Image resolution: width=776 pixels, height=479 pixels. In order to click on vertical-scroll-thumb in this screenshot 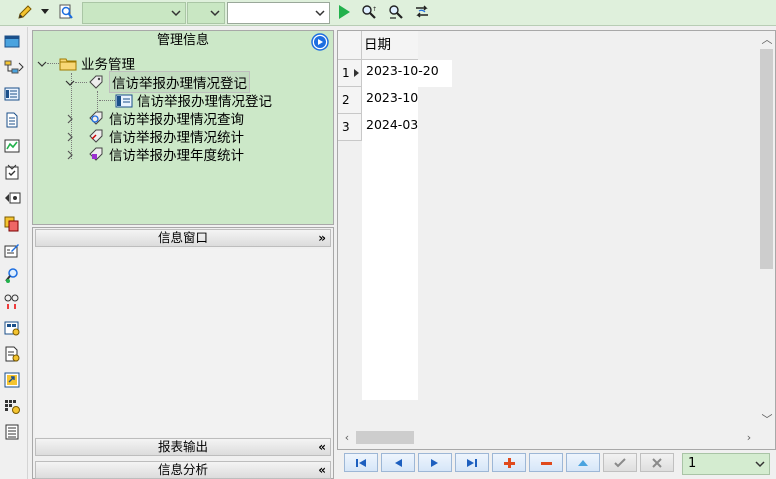, I will do `click(766, 159)`.